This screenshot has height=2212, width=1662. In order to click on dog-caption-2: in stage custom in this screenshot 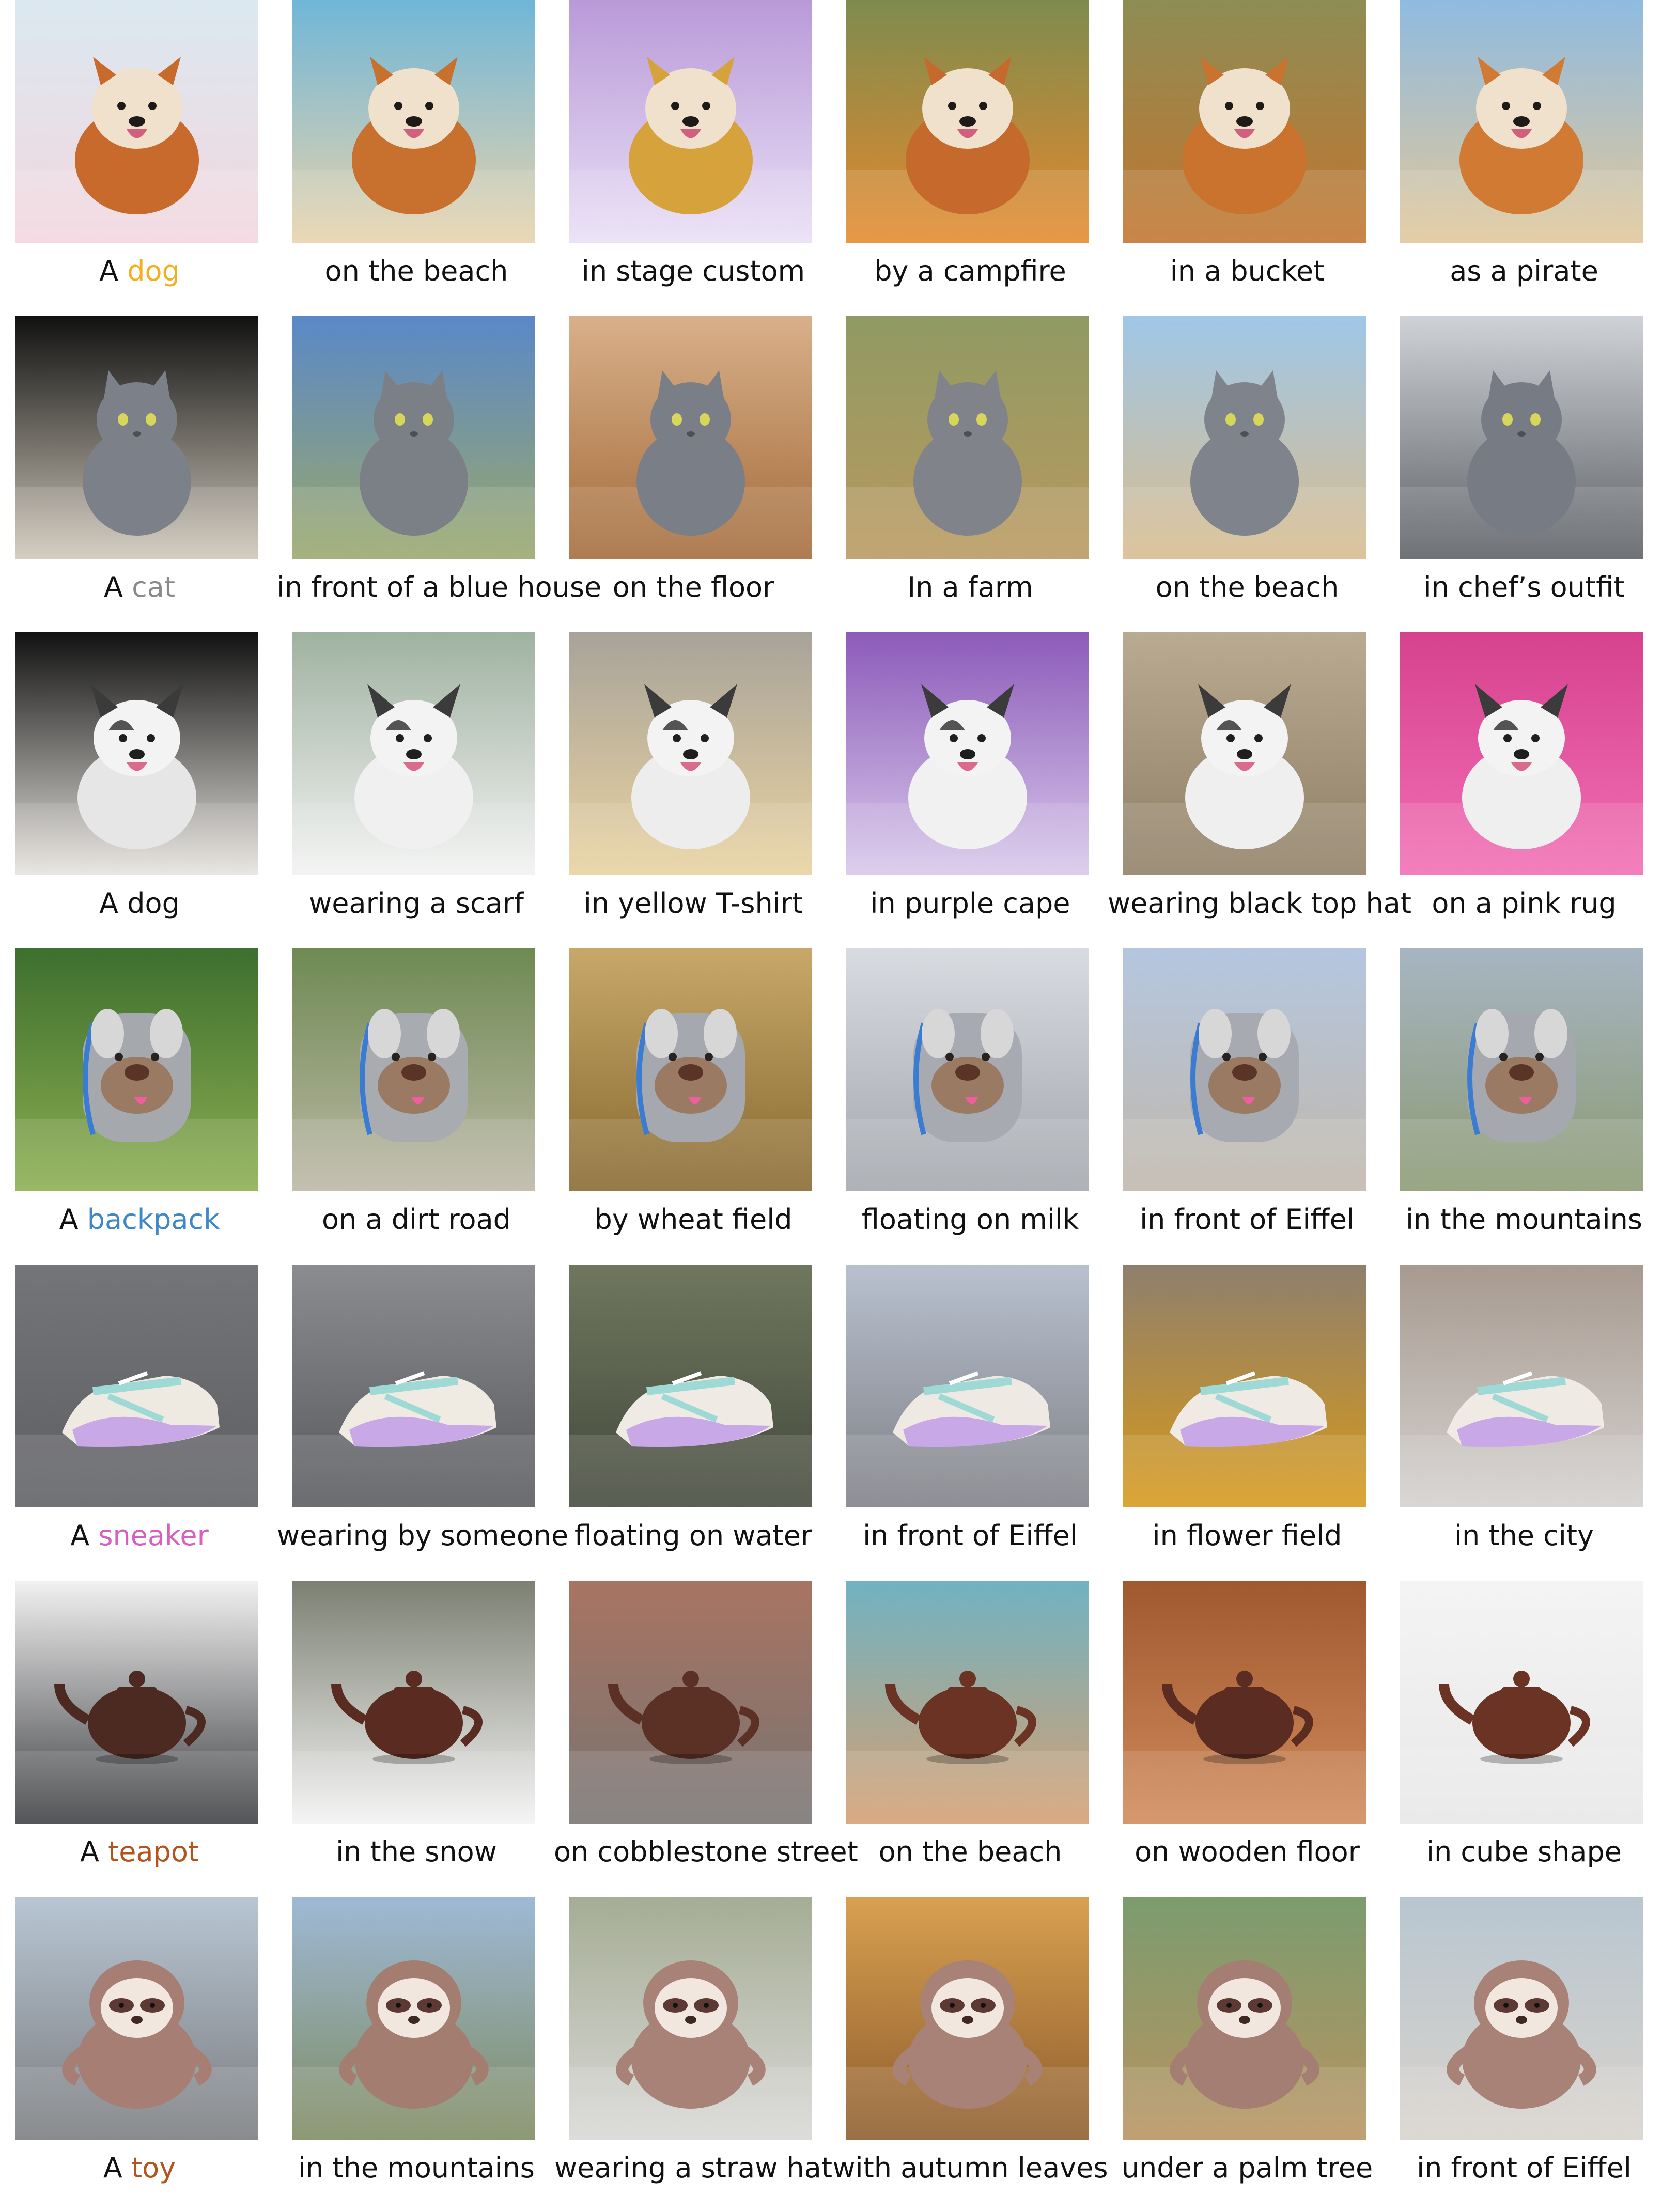, I will do `click(693, 271)`.